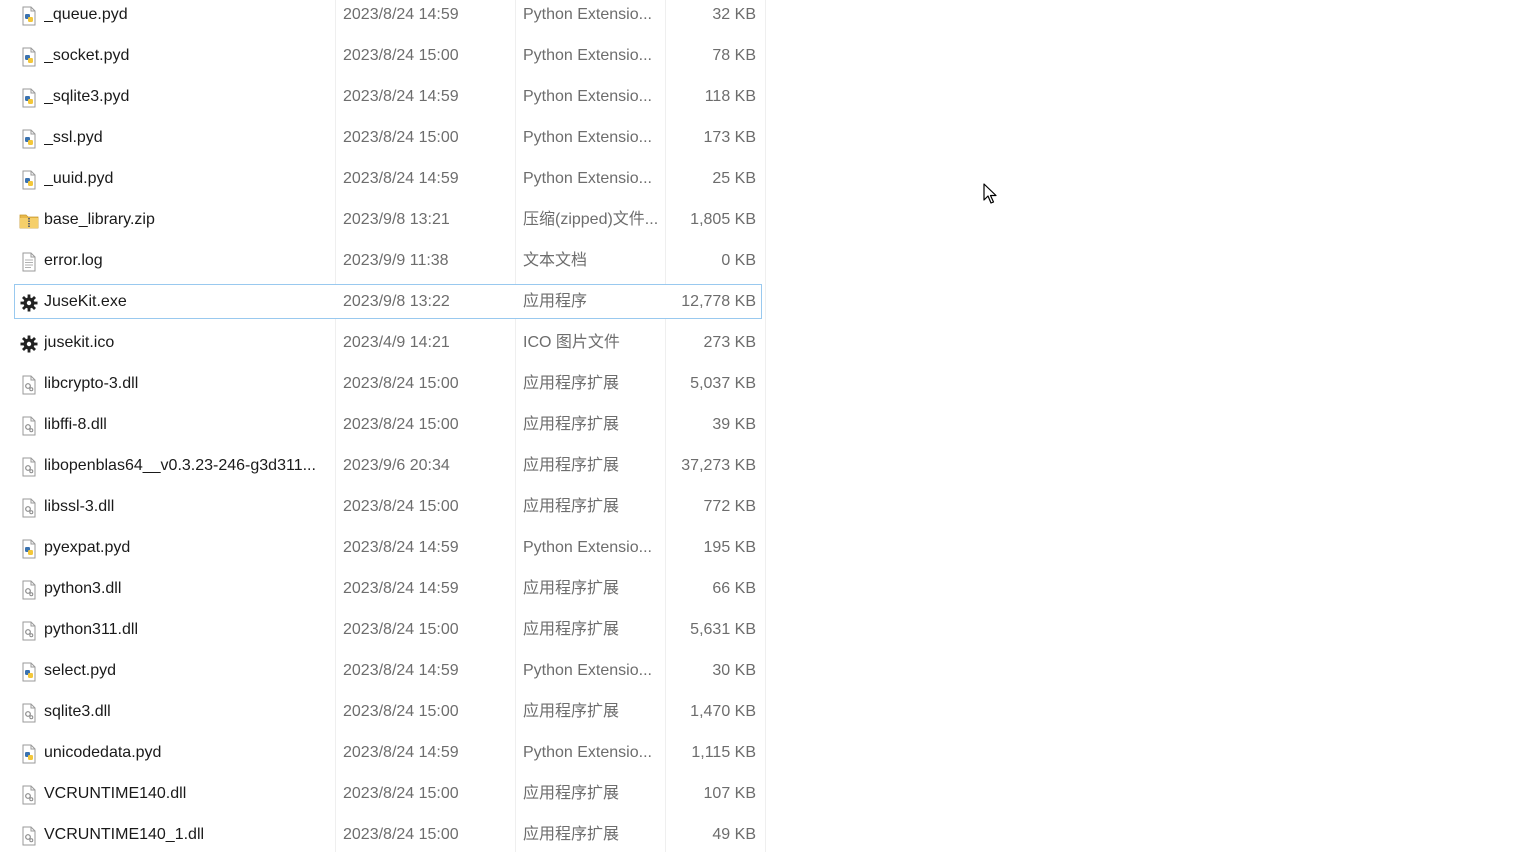  What do you see at coordinates (571, 342) in the screenshot?
I see `file-type: ICO 图片文件` at bounding box center [571, 342].